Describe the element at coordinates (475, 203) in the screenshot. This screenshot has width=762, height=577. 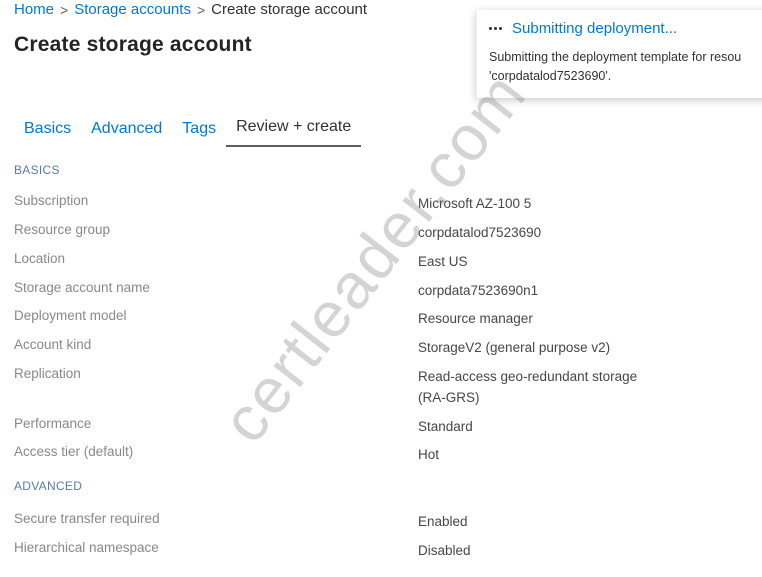
I see `row-value: Microsoft AZ-100 5` at that location.